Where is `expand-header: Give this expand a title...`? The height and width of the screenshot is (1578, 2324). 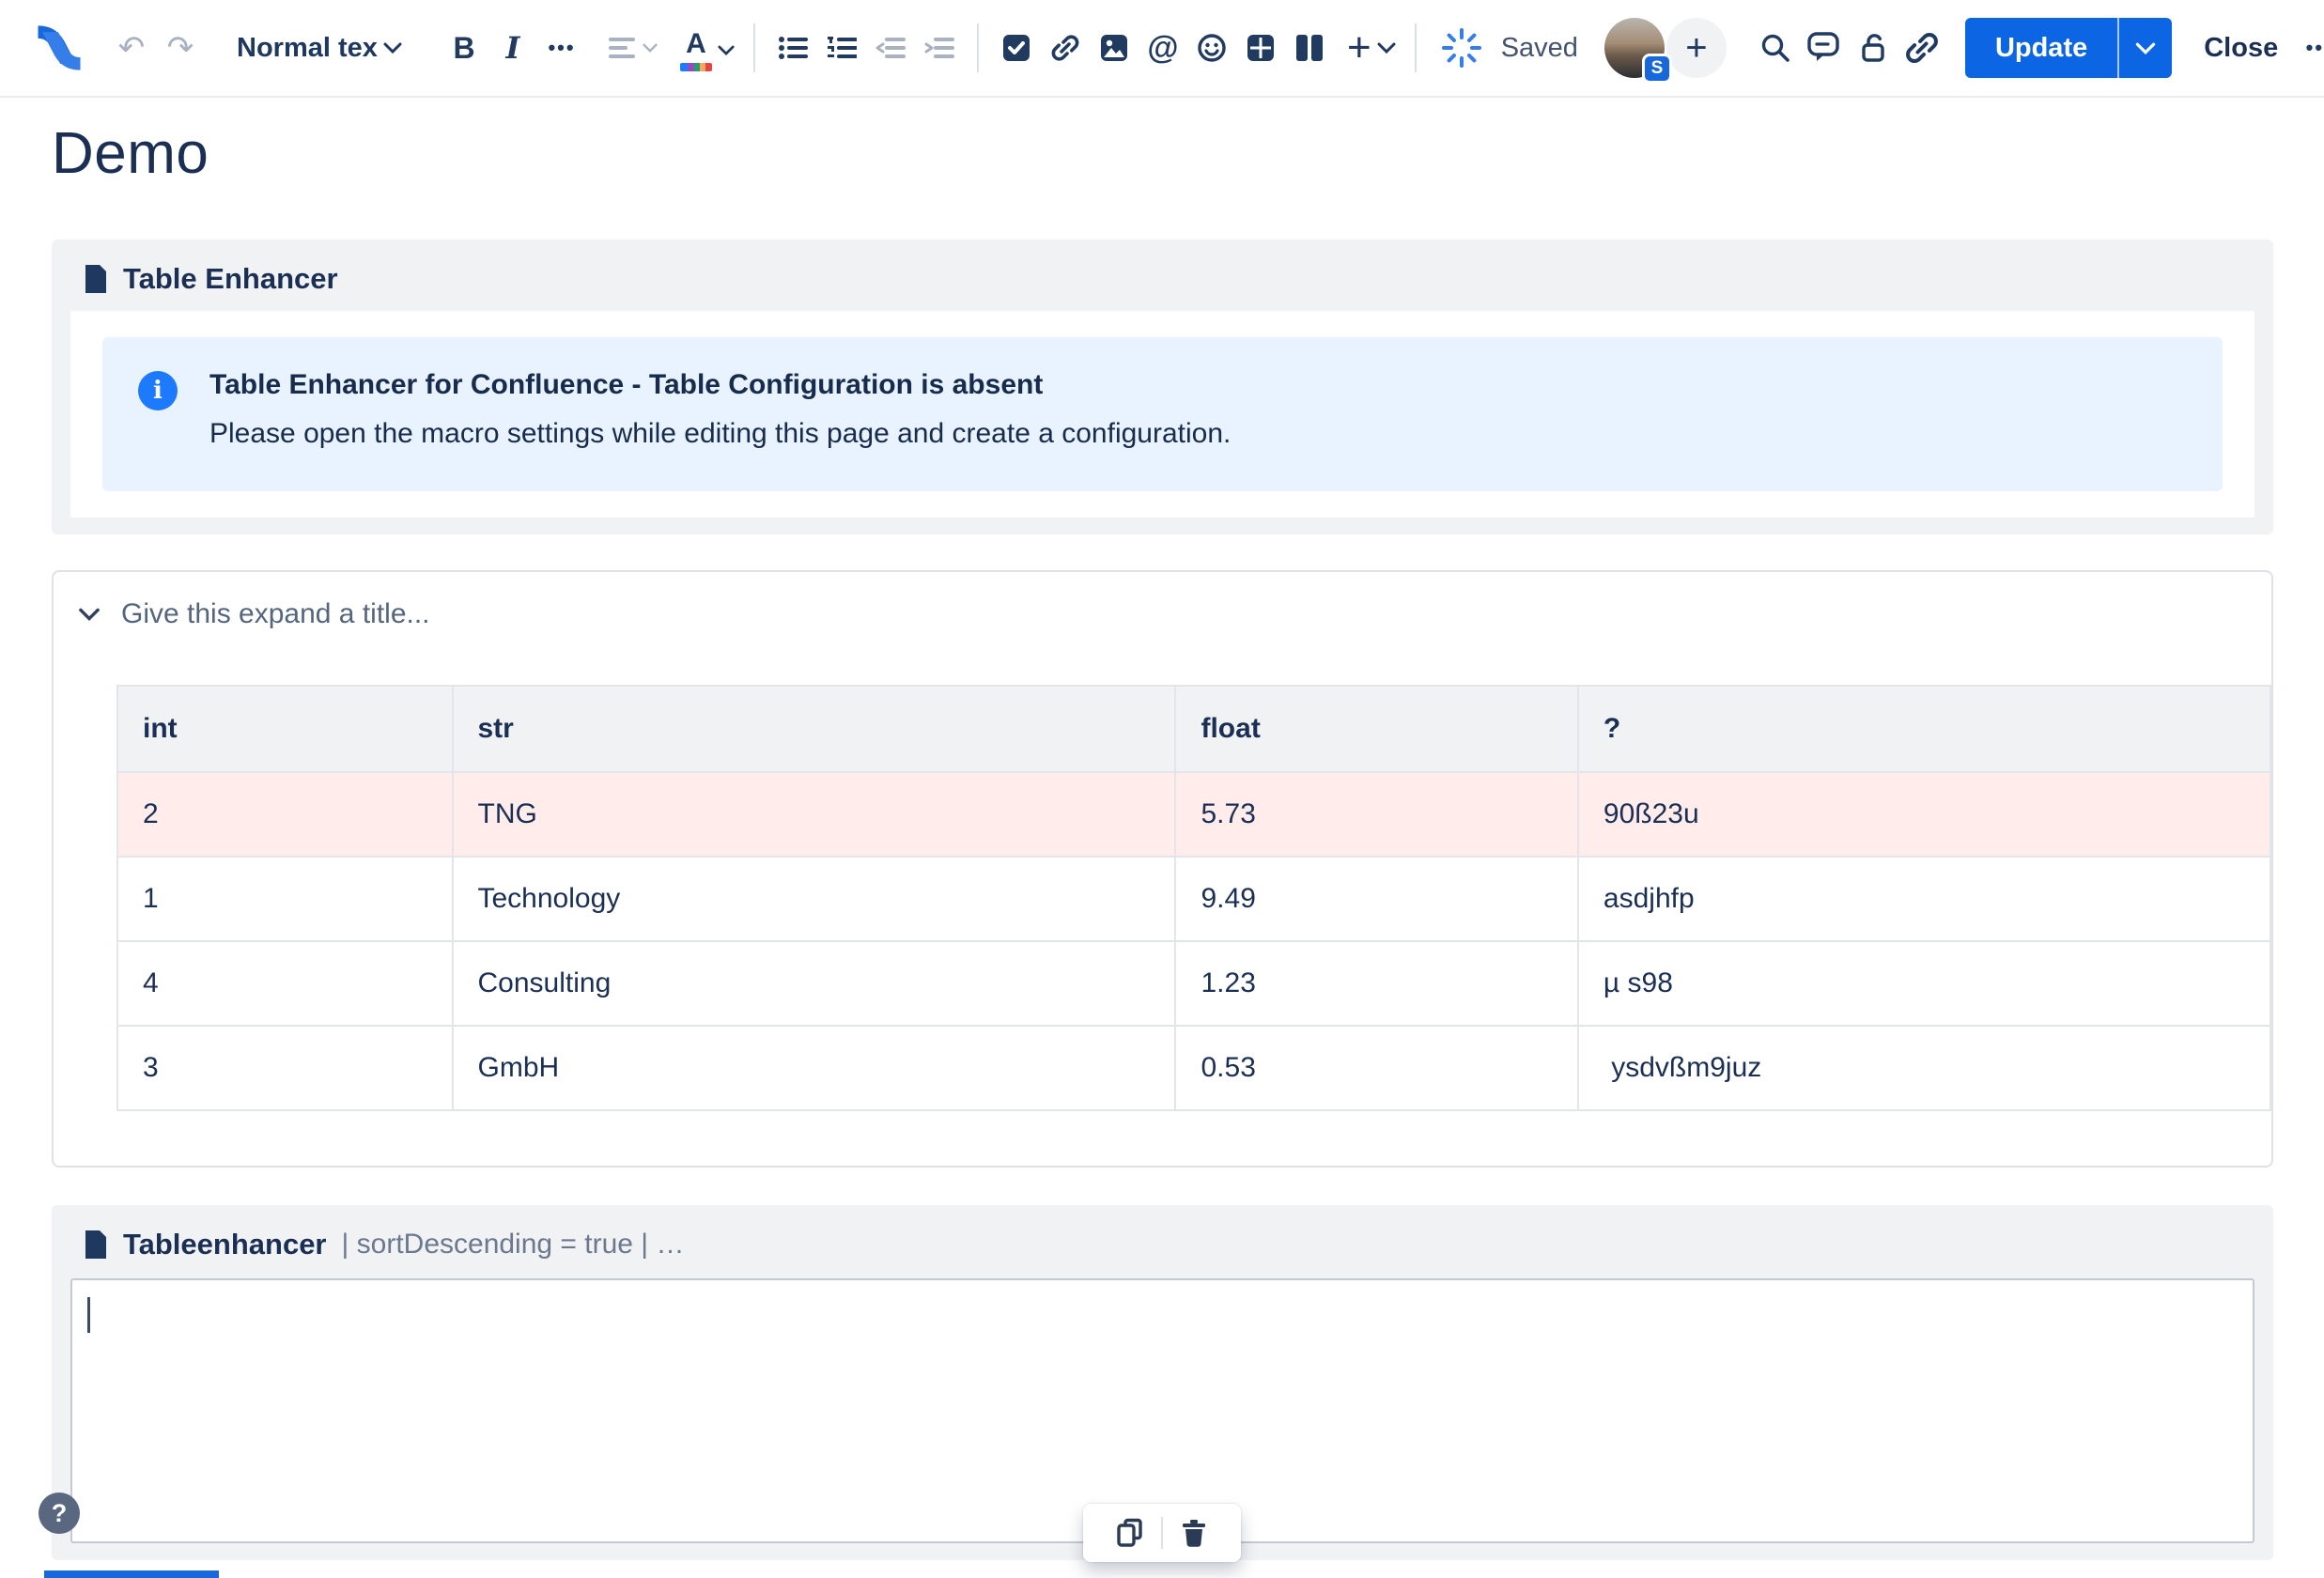
expand-header: Give this expand a title... is located at coordinates (1163, 614).